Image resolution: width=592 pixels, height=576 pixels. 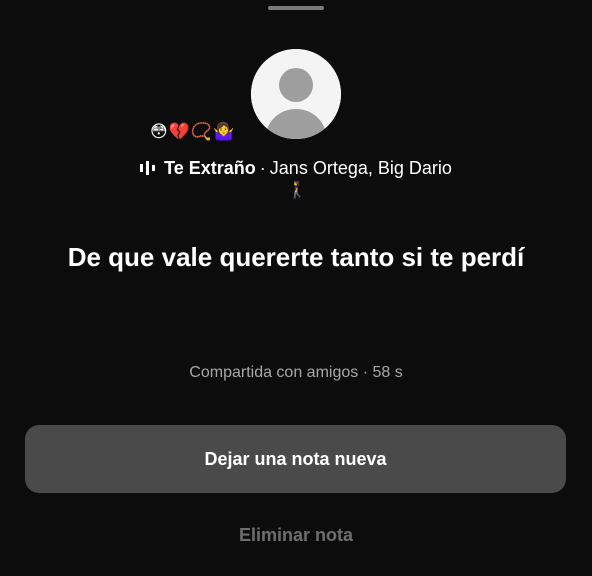 I want to click on flushed-face-emoji-icon: 😳, so click(x=159, y=131).